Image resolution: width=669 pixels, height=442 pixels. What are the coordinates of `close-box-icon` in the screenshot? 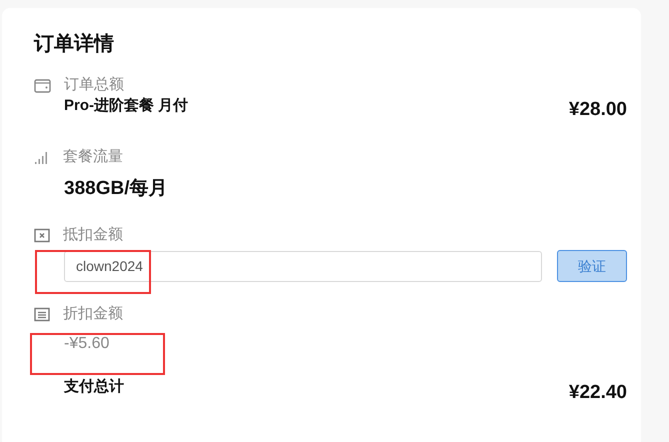 It's located at (42, 235).